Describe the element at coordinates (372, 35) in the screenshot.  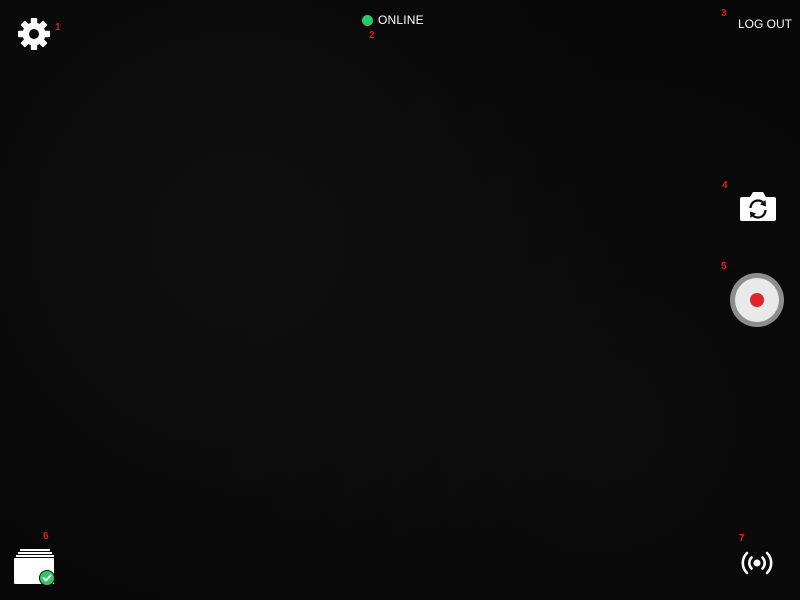
I see `annotation-marker-2: 2` at that location.